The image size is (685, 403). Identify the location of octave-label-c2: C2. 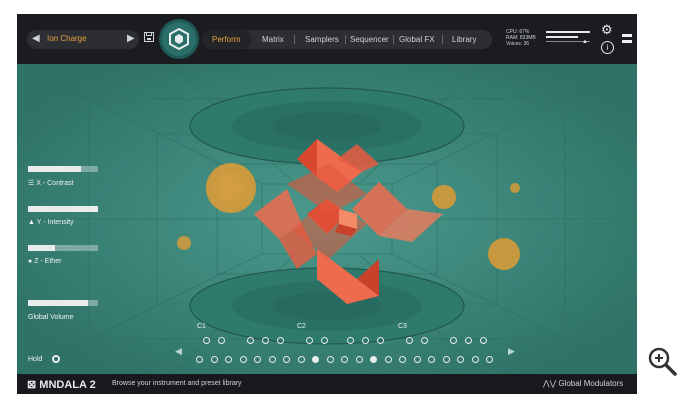
(301, 326).